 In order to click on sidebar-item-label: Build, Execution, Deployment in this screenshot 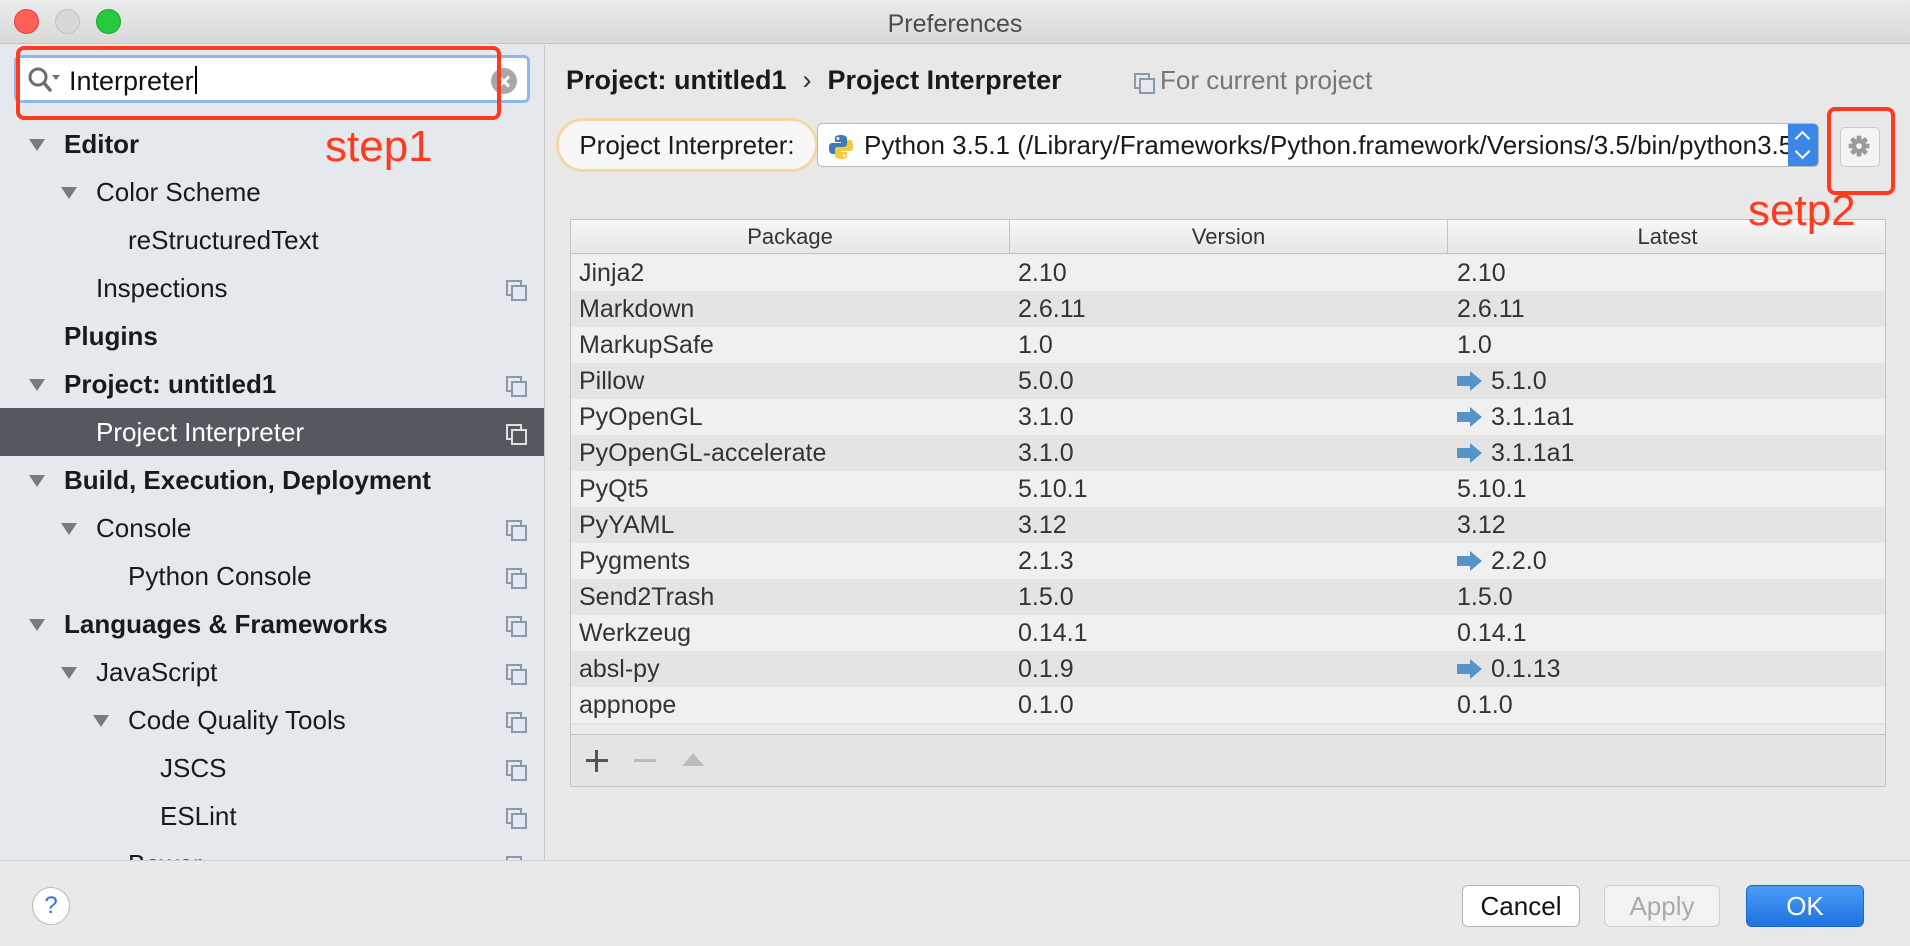, I will do `click(247, 480)`.